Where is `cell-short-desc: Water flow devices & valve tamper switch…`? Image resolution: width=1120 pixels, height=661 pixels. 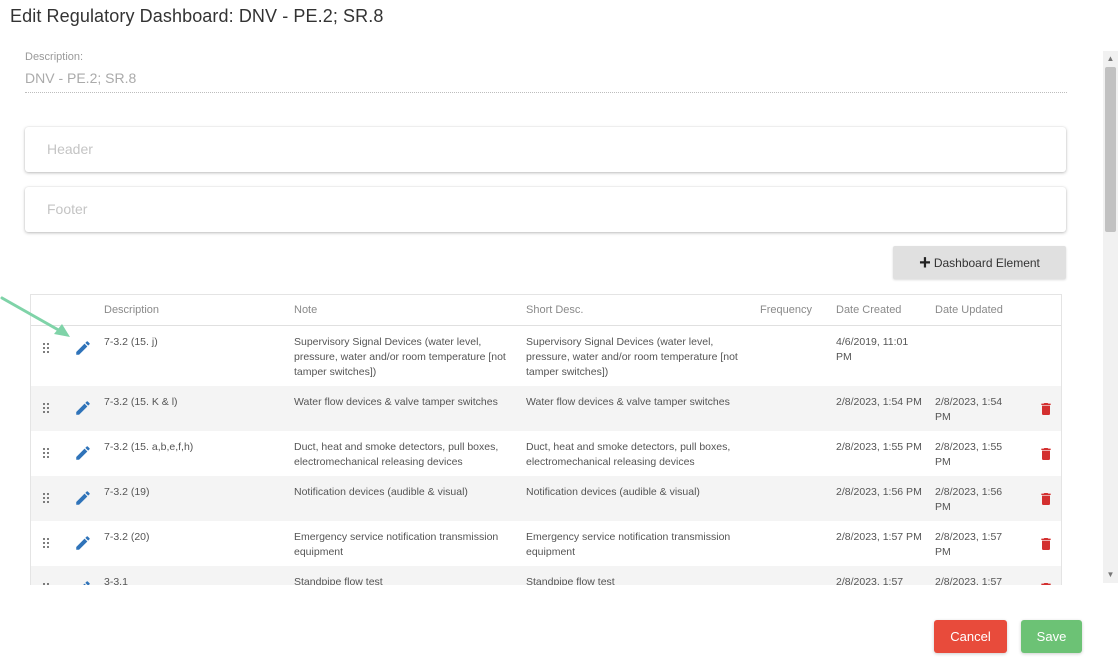
cell-short-desc: Water flow devices & valve tamper switch… is located at coordinates (628, 402).